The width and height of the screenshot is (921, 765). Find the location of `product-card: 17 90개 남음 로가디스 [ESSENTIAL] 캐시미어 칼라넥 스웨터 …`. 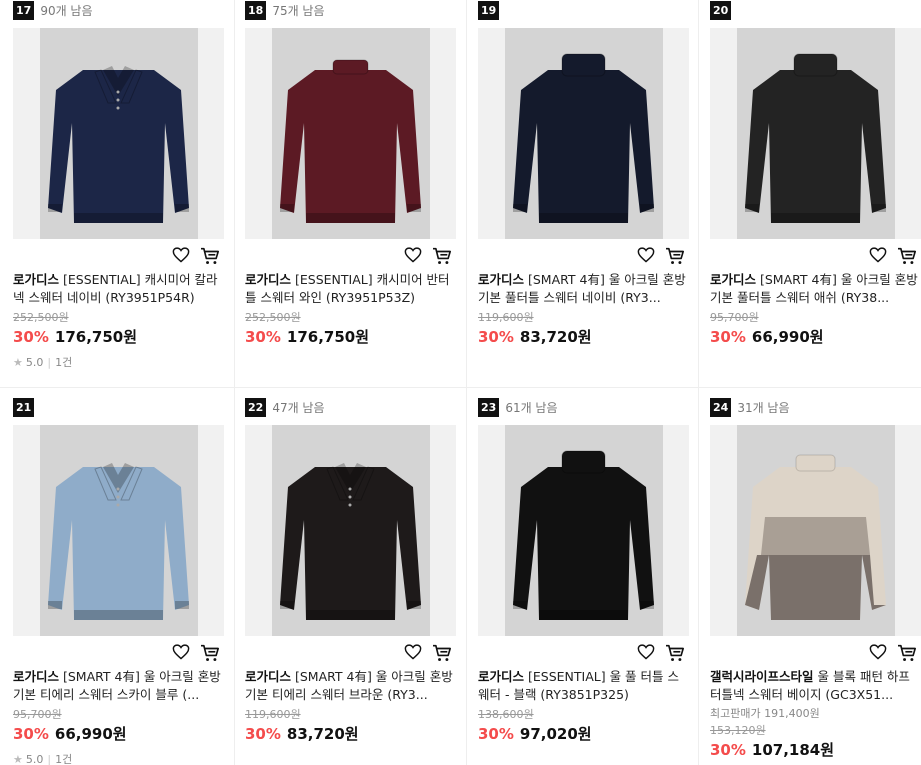

product-card: 17 90개 남음 로가디스 [ESSENTIAL] 캐시미어 칼라넥 스웨터 … is located at coordinates (119, 185).